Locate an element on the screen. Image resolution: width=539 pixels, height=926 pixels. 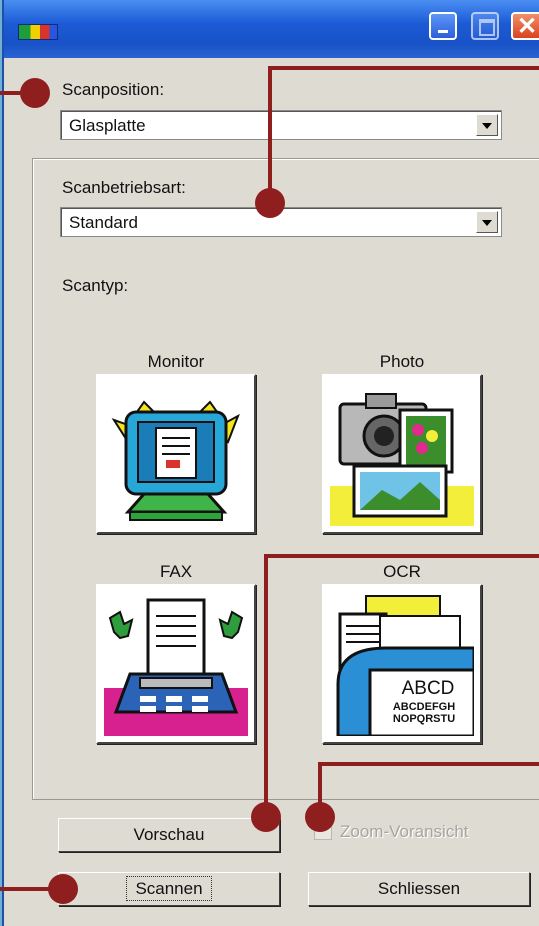
scan-type-monitor-label: Monitor is located at coordinates (176, 361).